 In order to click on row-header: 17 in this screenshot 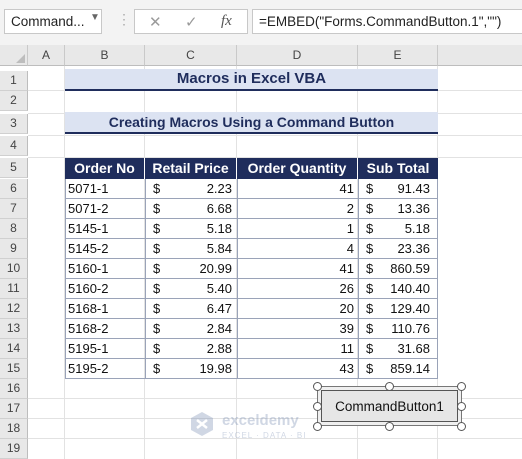, I will do `click(14, 409)`.